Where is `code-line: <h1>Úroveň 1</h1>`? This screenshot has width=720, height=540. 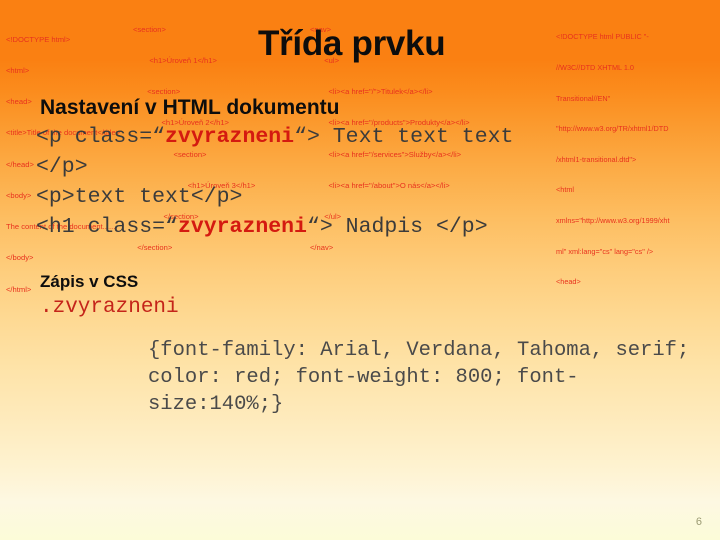 code-line: <h1>Úroveň 1</h1> is located at coordinates (180, 61).